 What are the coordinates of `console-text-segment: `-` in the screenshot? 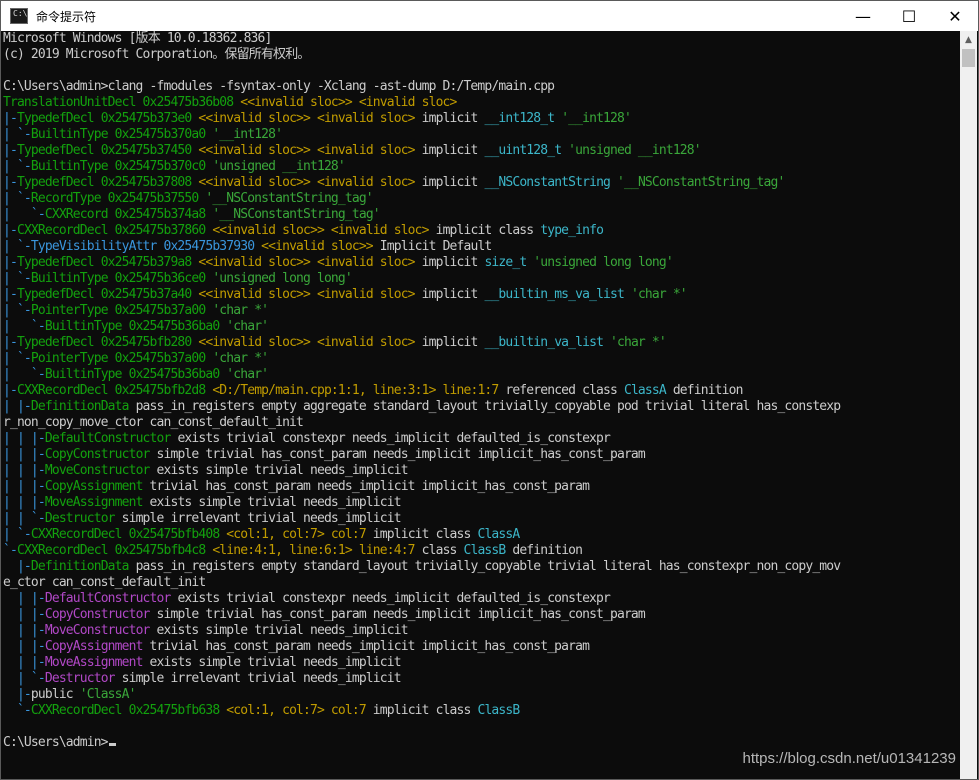 It's located at (17, 710).